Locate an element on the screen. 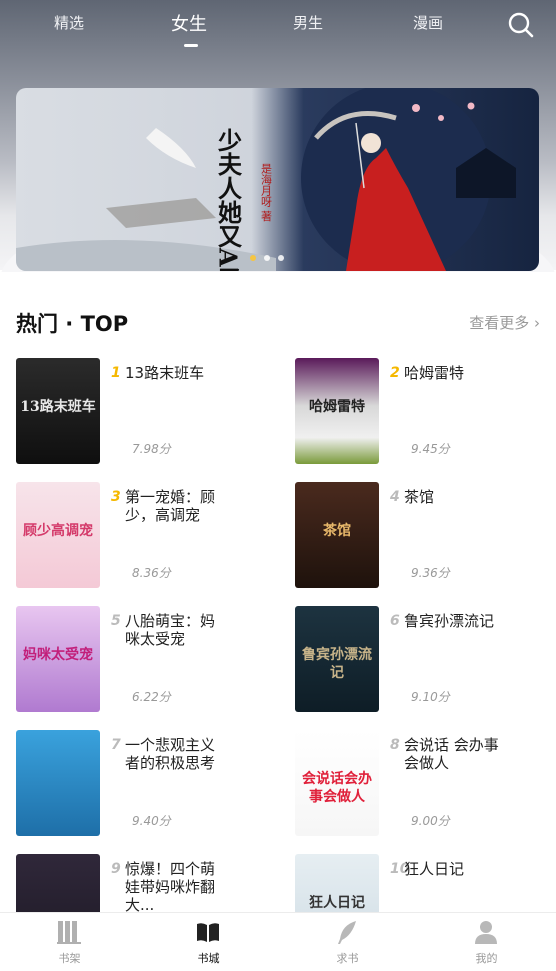  book-cover-title: 鲁宾孙漂流记 is located at coordinates (337, 664).